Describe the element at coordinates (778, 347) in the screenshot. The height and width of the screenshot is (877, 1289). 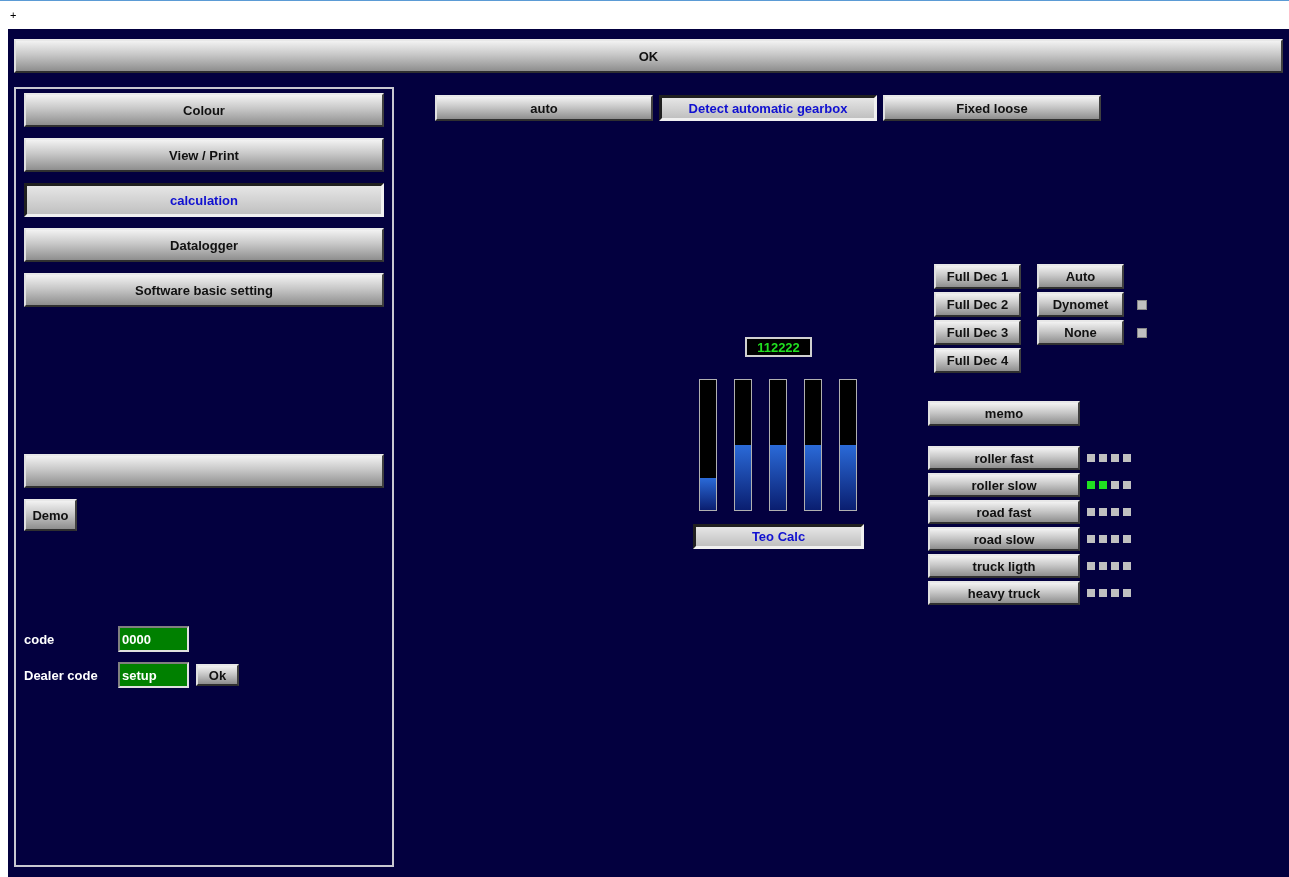
I see `counter-display: 112222` at that location.